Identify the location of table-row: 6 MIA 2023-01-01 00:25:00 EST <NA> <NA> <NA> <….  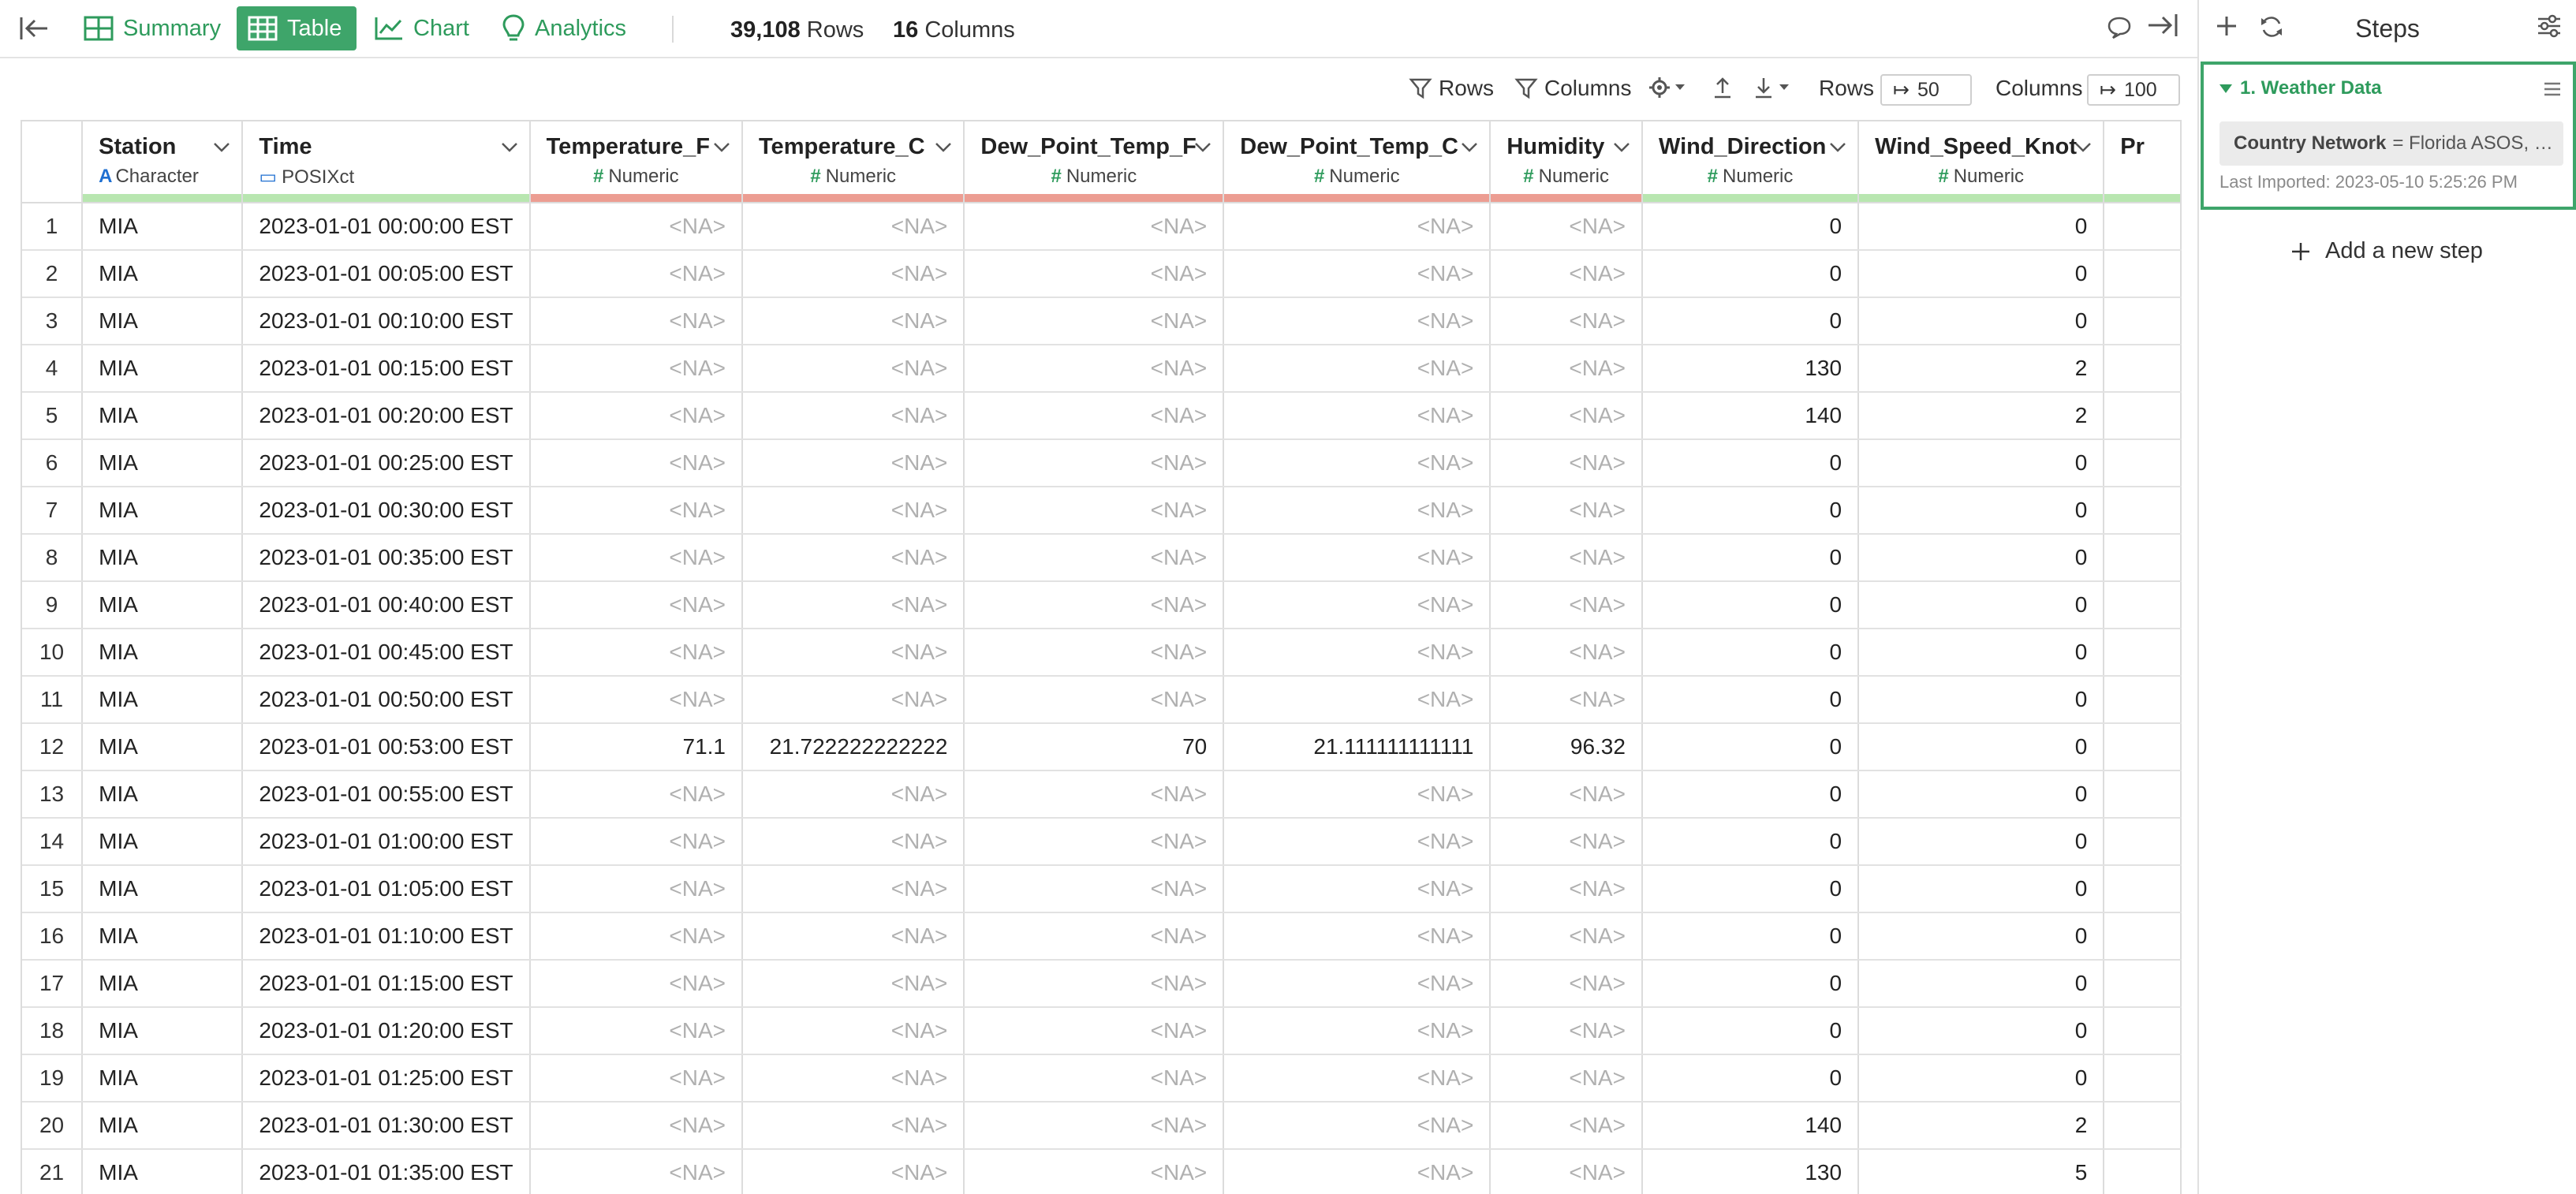
(1102, 463).